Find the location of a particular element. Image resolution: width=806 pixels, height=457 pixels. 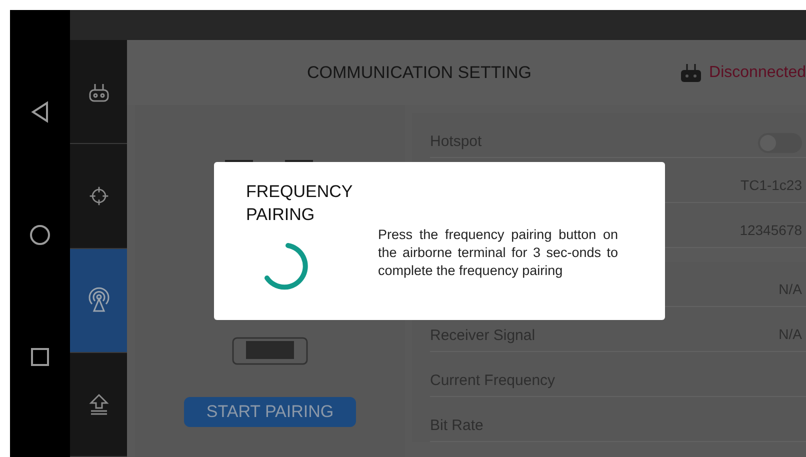

sidebar-tab is located at coordinates (98, 300).